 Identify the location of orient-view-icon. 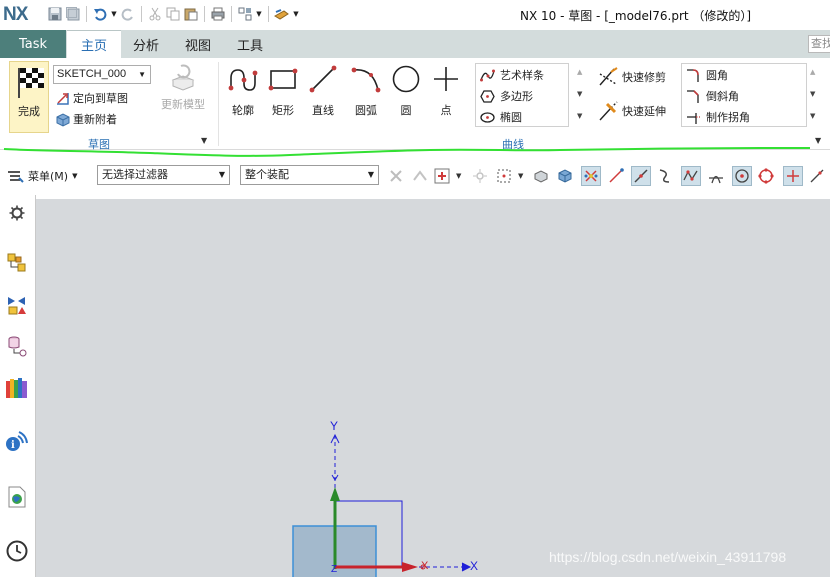
(62, 98).